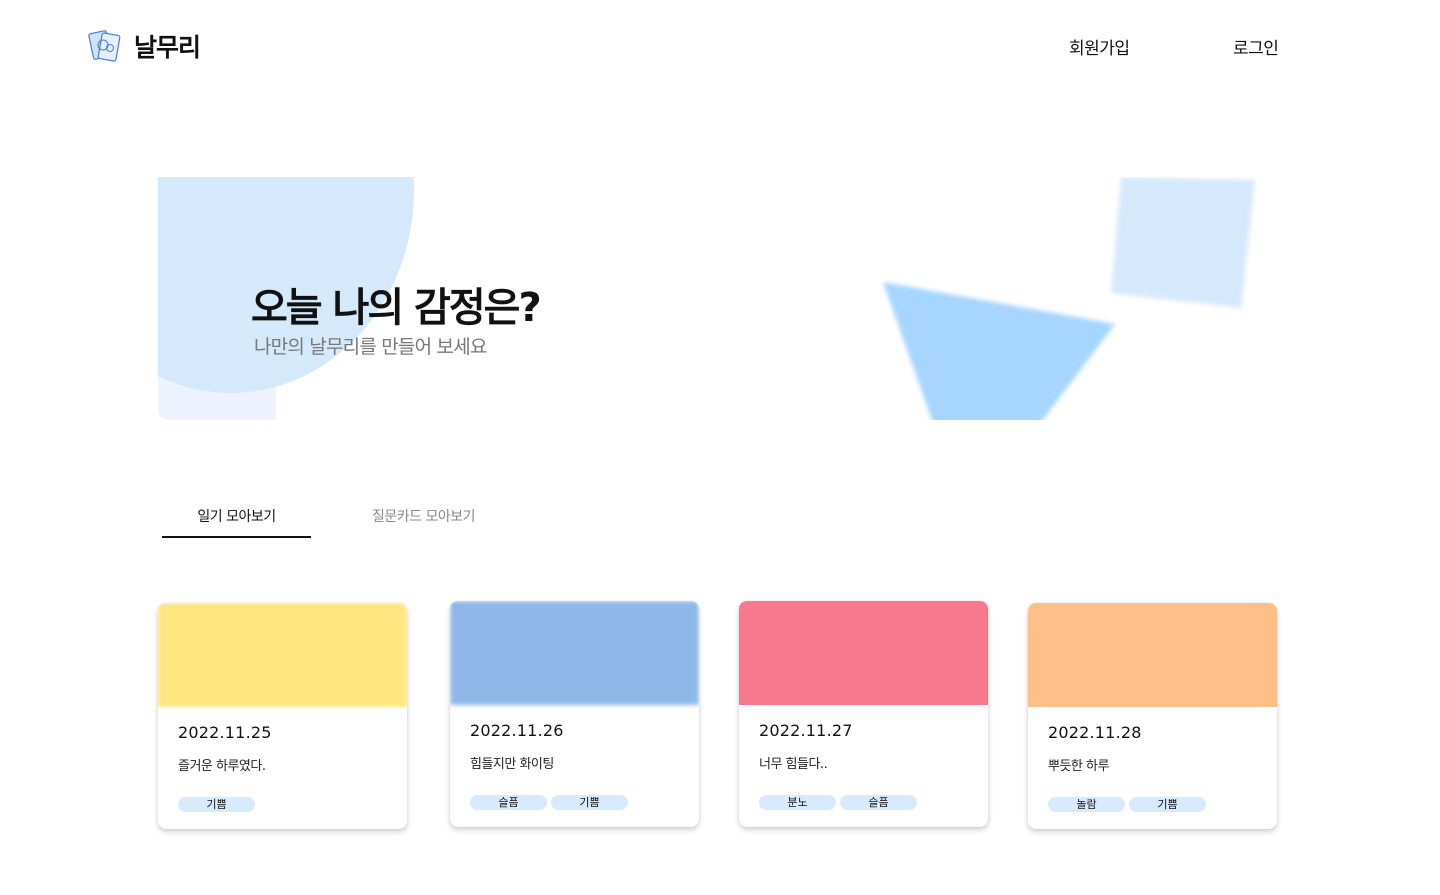 The height and width of the screenshot is (895, 1440). What do you see at coordinates (806, 730) in the screenshot?
I see `card-date: 2022.11.27` at bounding box center [806, 730].